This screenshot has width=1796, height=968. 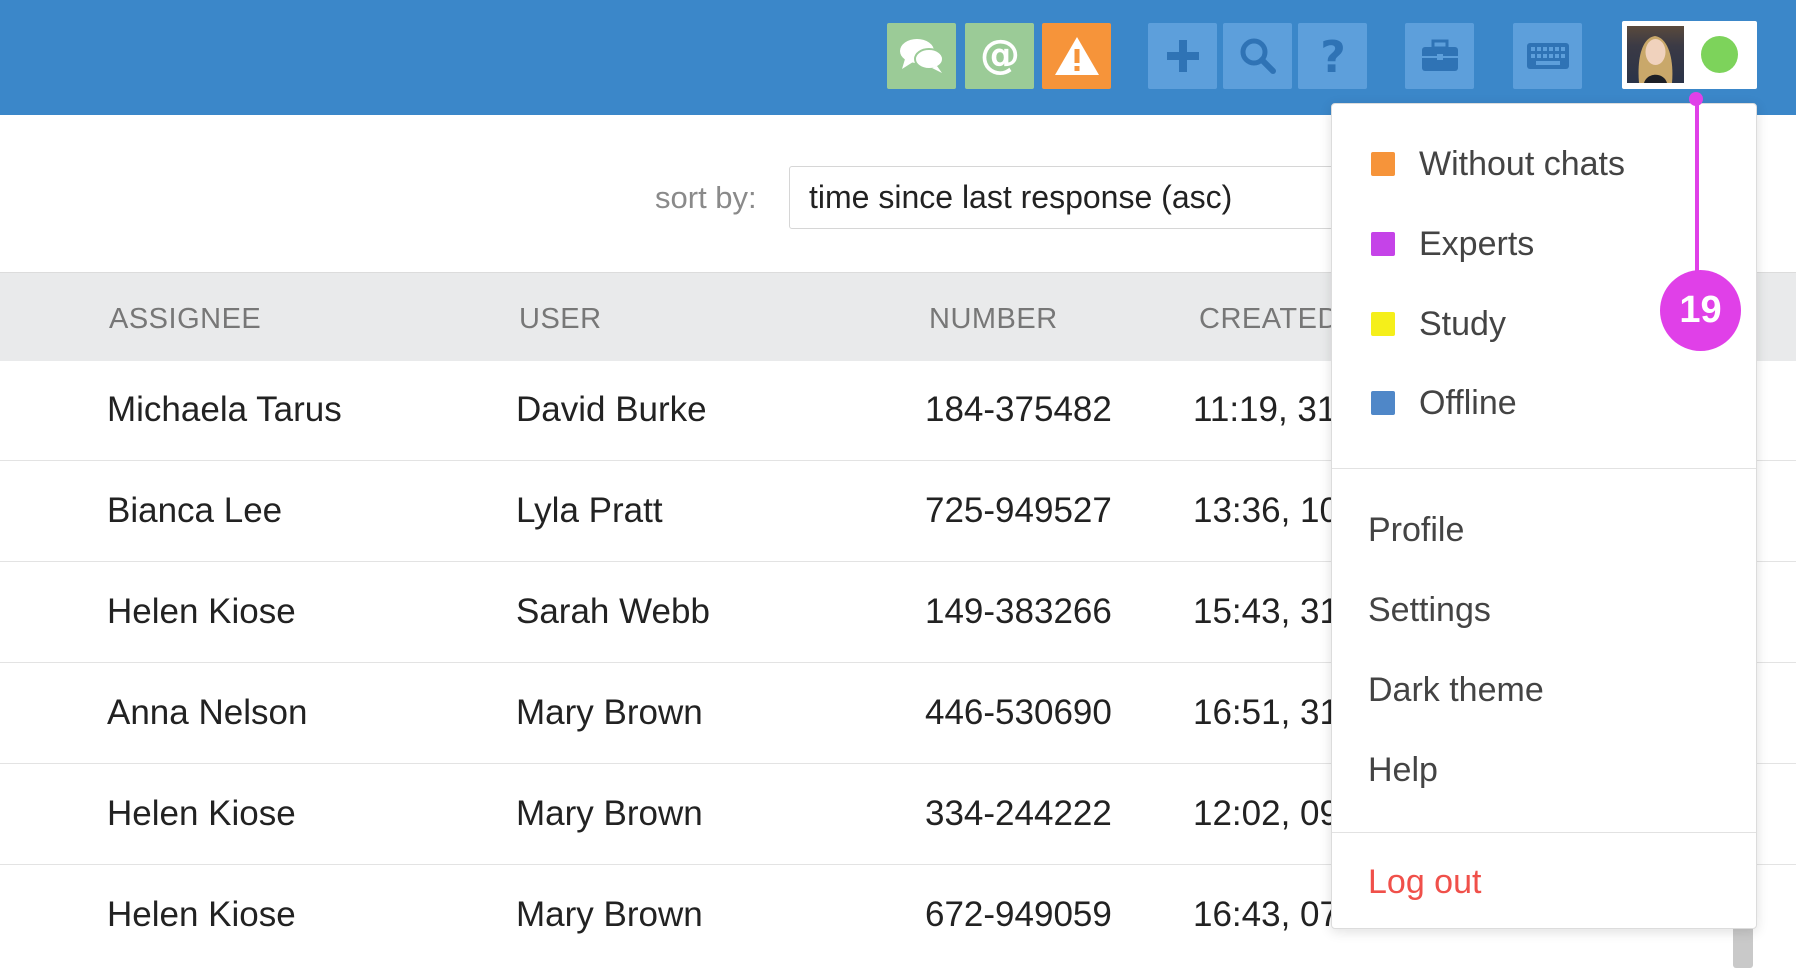 What do you see at coordinates (1266, 712) in the screenshot?
I see `cell-created: 16:51, 31` at bounding box center [1266, 712].